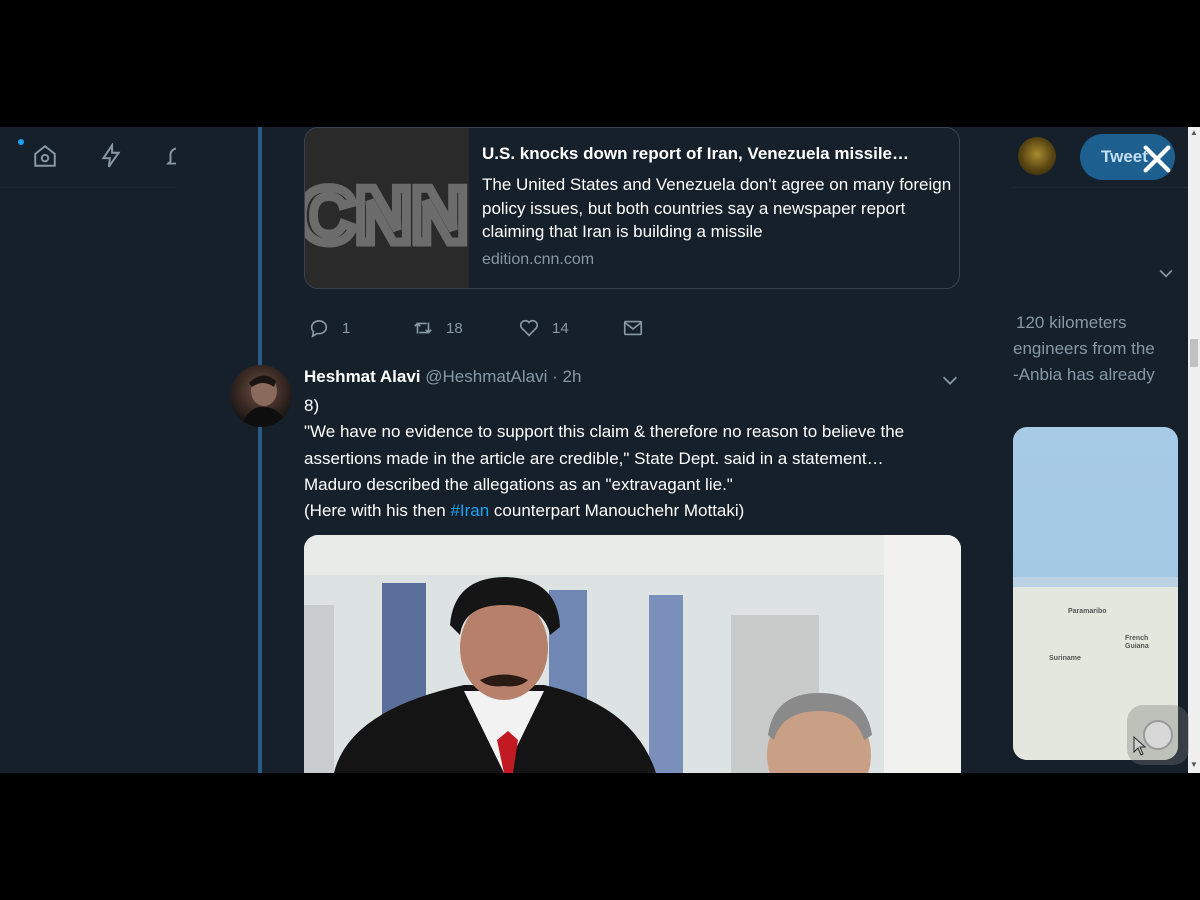 This screenshot has height=900, width=1200. Describe the element at coordinates (454, 328) in the screenshot. I see `retweet-count: 18` at that location.